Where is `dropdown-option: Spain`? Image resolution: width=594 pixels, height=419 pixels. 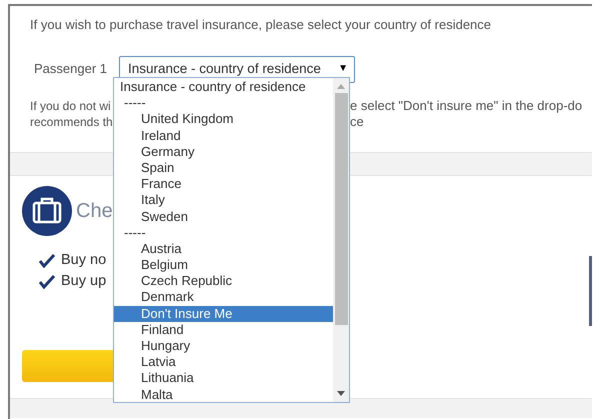
dropdown-option: Spain is located at coordinates (223, 168).